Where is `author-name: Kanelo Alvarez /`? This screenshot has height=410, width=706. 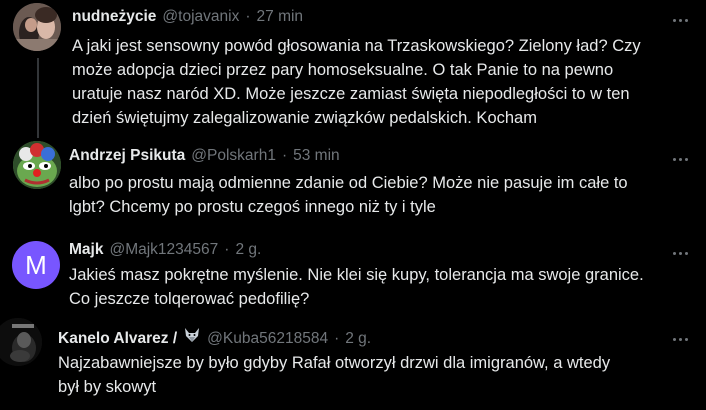
author-name: Kanelo Alvarez / is located at coordinates (117, 339).